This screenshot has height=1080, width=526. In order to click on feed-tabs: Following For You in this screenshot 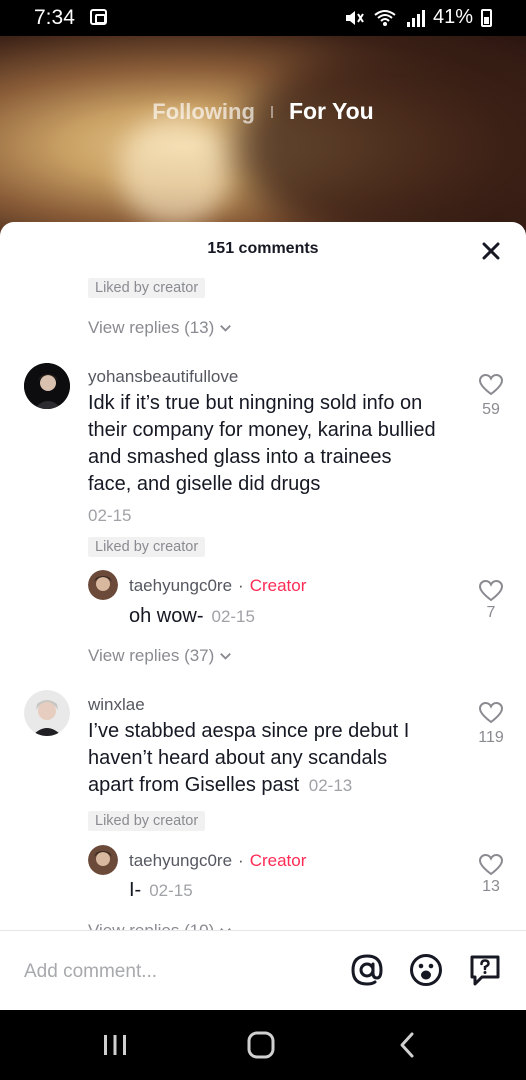, I will do `click(263, 111)`.